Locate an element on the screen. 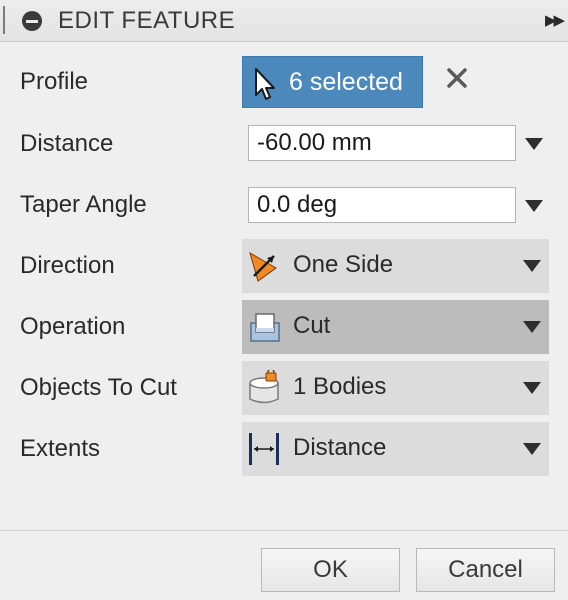 The image size is (568, 600). titlebar-handle is located at coordinates (4, 20).